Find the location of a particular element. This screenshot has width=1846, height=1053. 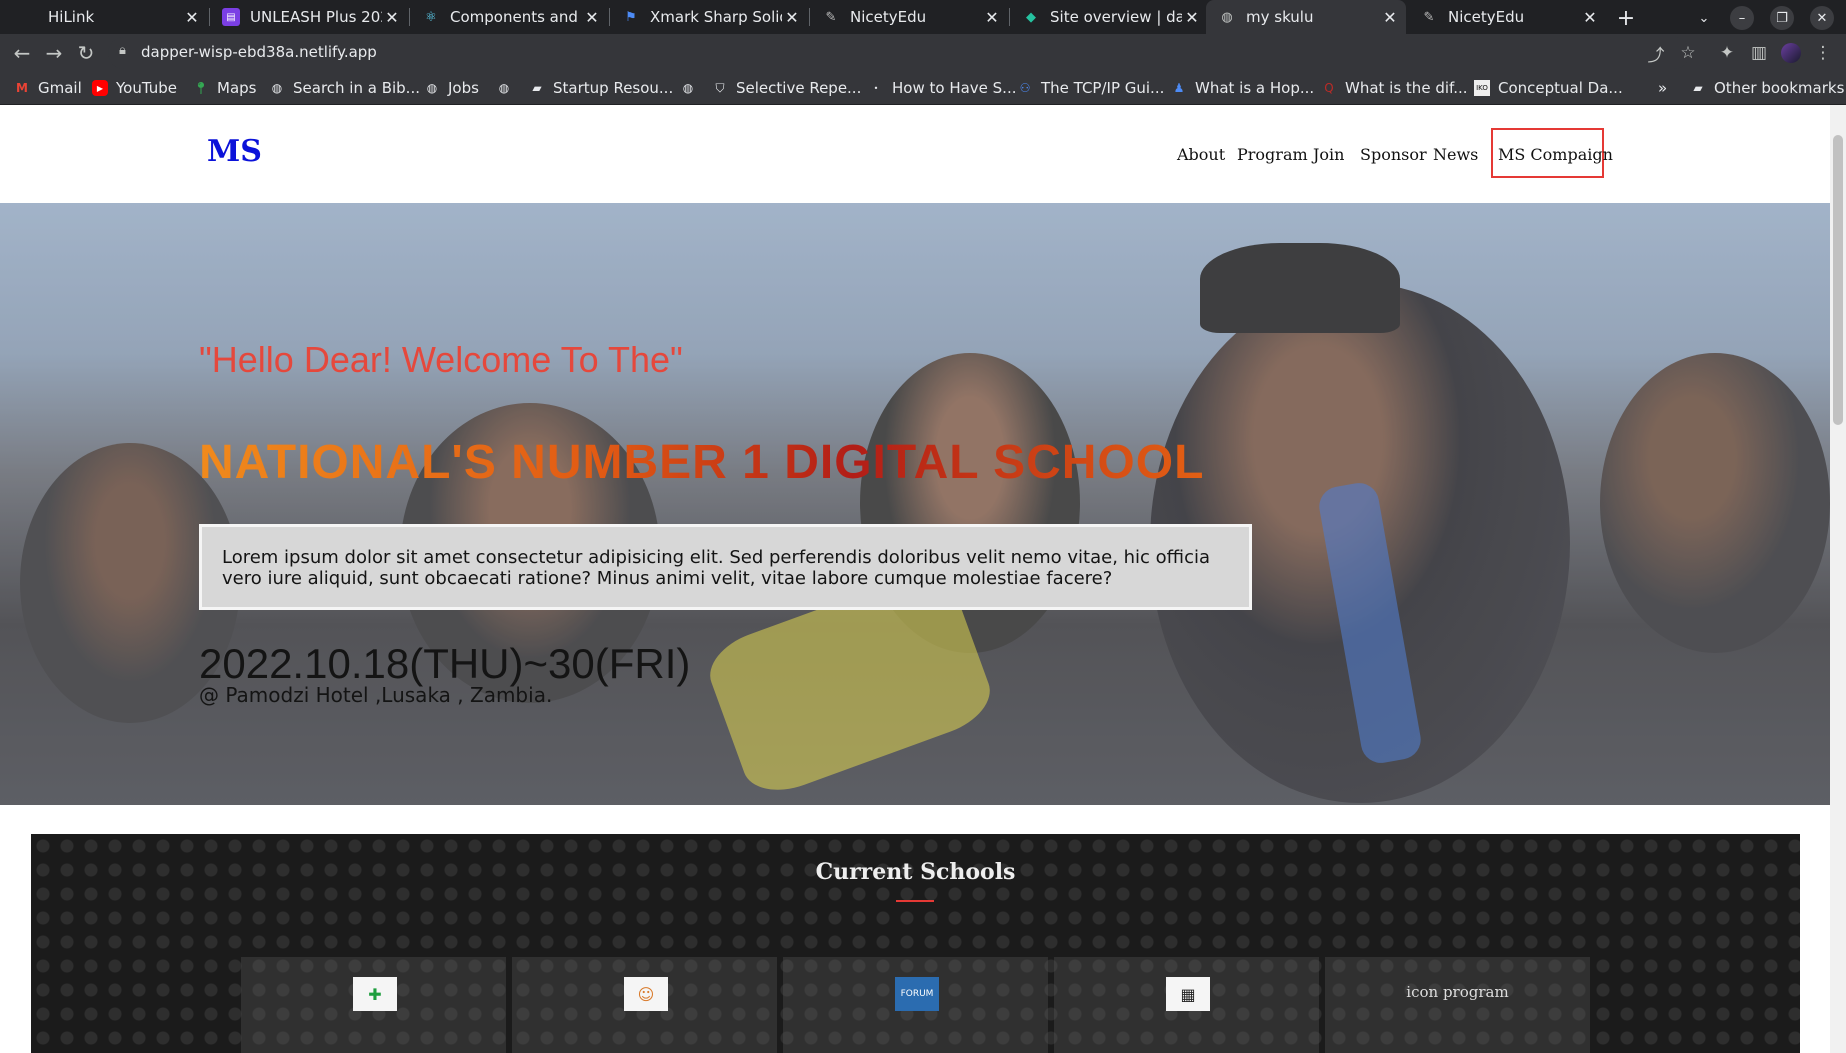

netlify-icon: ◆ is located at coordinates (1031, 17).